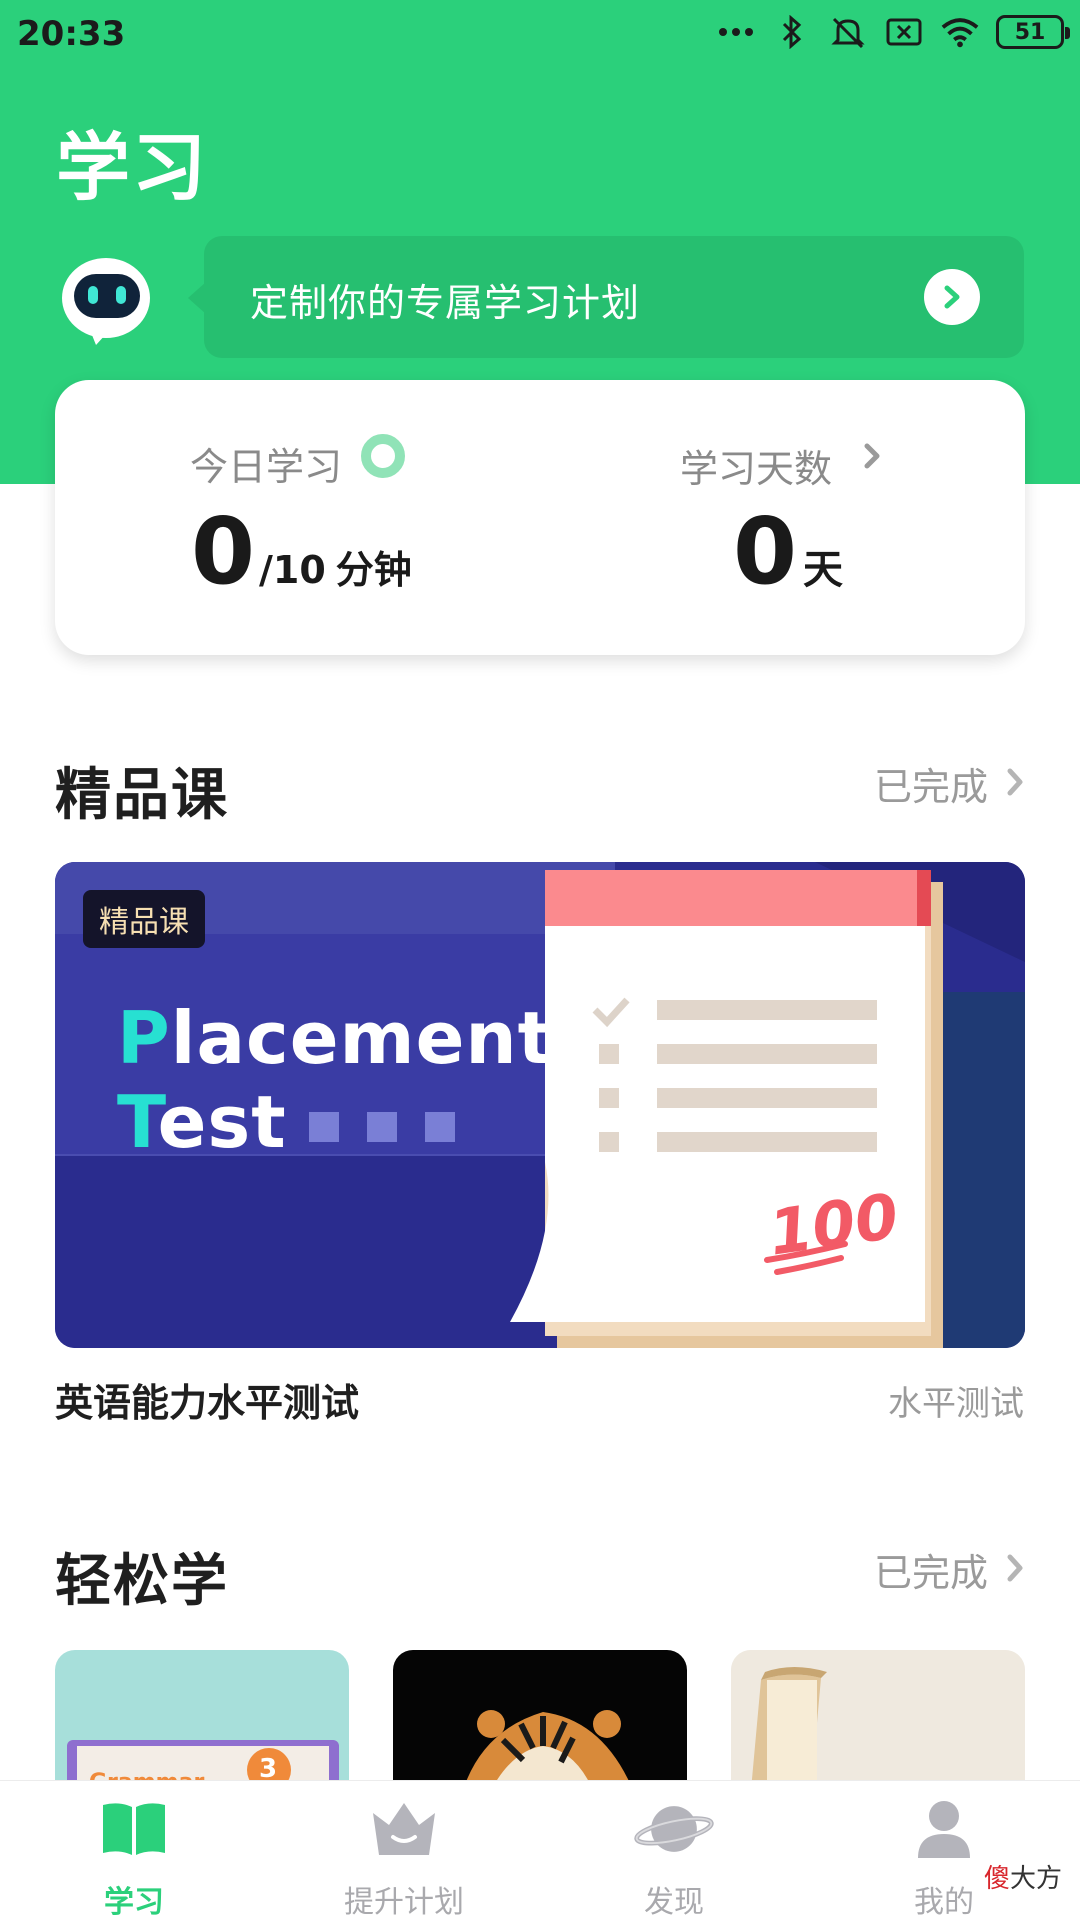 This screenshot has width=1080, height=1920. I want to click on plan-banner-text: 定制你的专属学习计划, so click(445, 303).